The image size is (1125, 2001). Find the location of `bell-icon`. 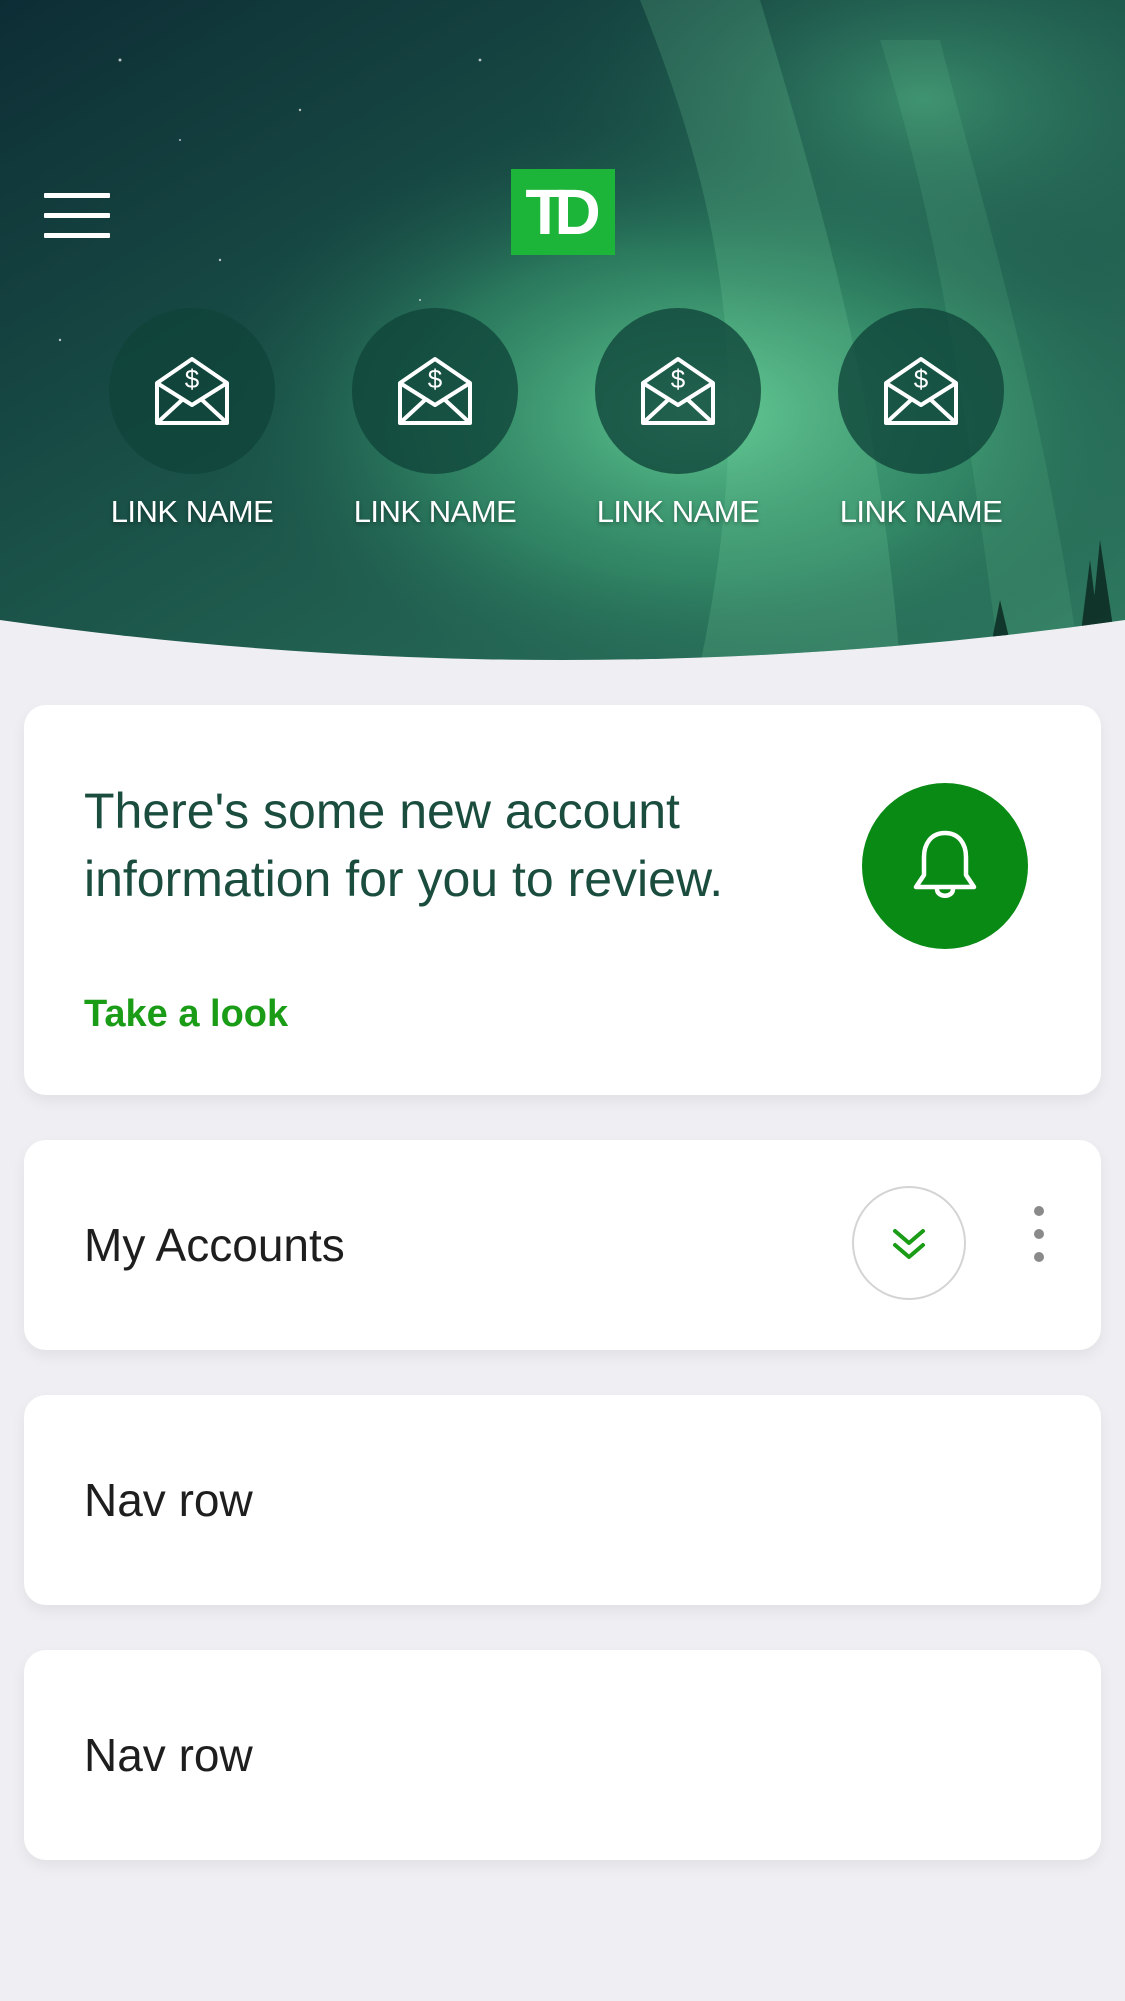

bell-icon is located at coordinates (945, 864).